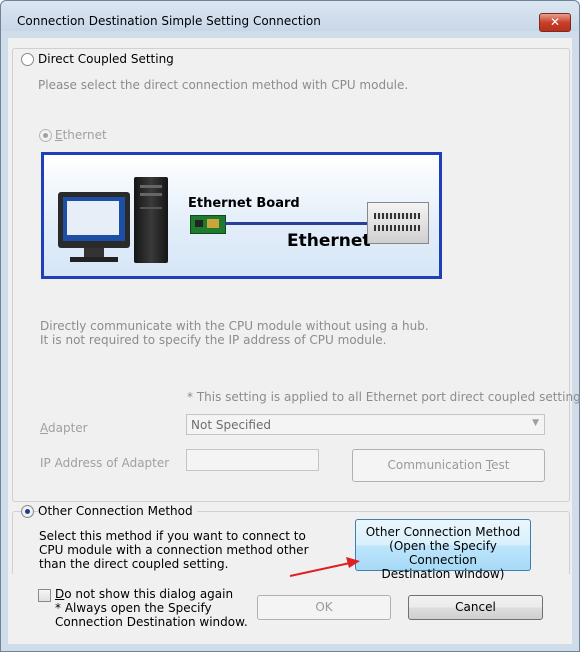 The width and height of the screenshot is (580, 652). I want to click on other-connection-radio, so click(27, 511).